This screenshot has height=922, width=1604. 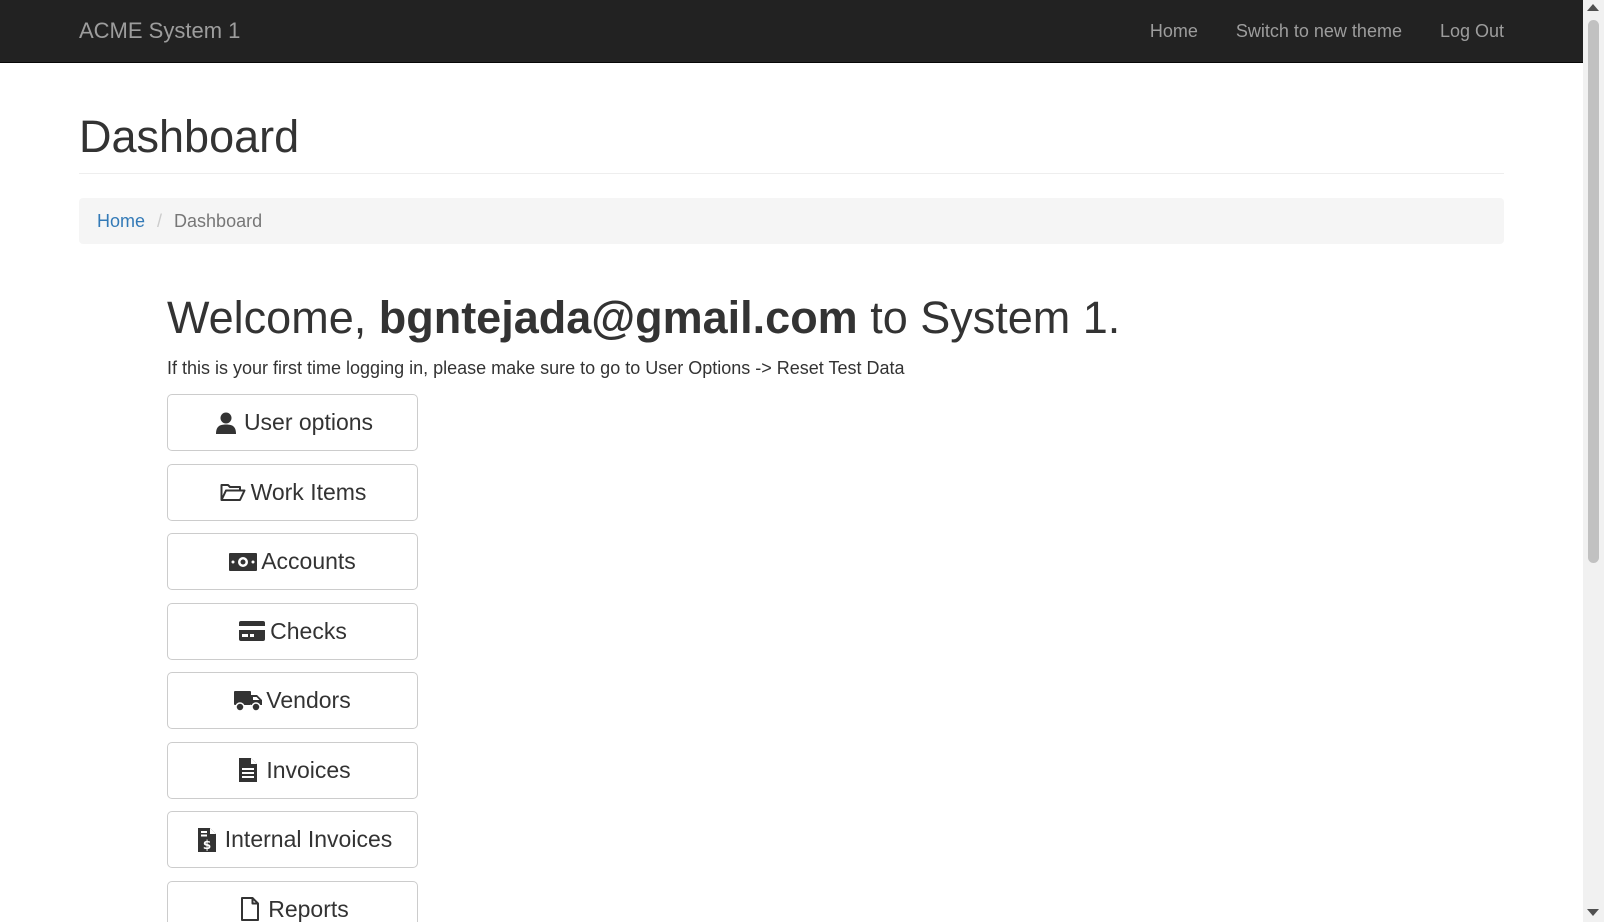 I want to click on accounts-button: Accounts, so click(x=292, y=561).